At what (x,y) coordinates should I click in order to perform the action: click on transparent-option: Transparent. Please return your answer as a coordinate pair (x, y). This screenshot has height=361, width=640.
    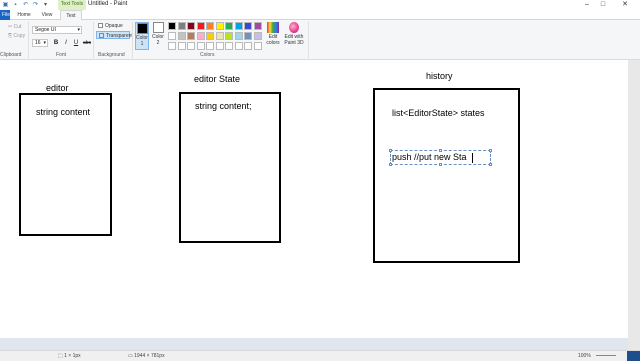
    Looking at the image, I should click on (114, 35).